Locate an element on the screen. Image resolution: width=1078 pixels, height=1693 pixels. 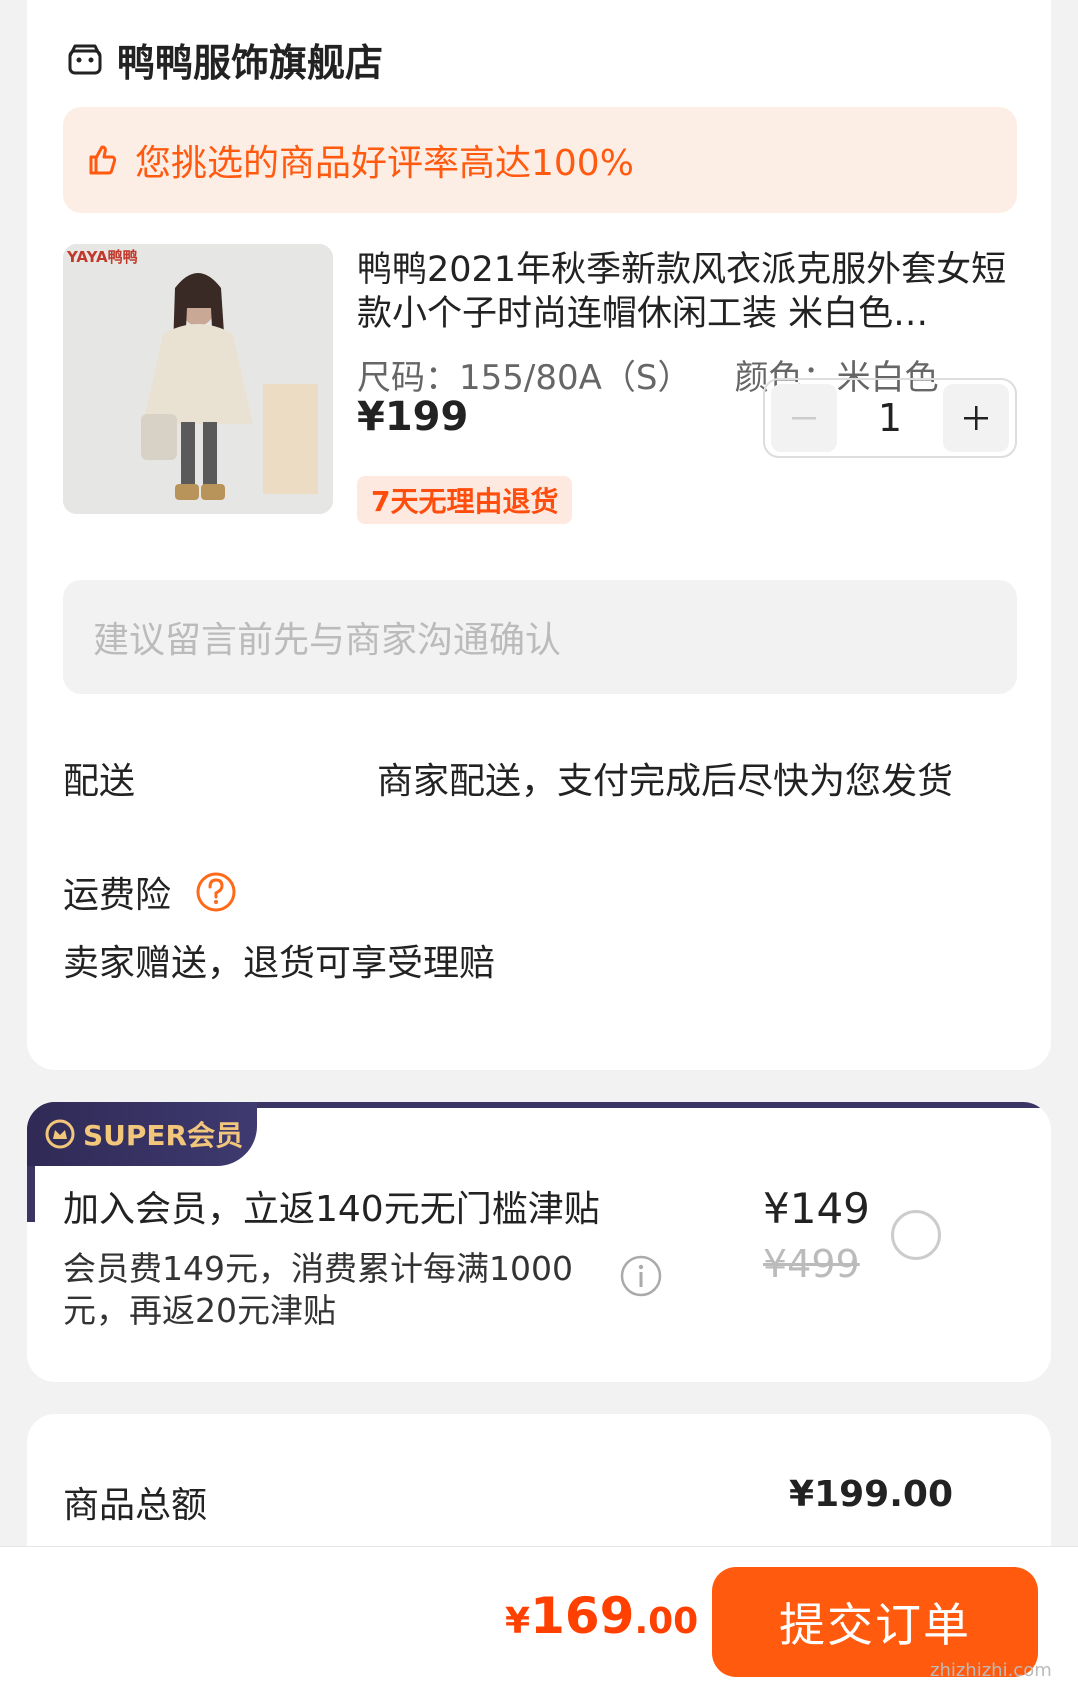
store-name: 鸭鸭服饰旗舰店 is located at coordinates (250, 63).